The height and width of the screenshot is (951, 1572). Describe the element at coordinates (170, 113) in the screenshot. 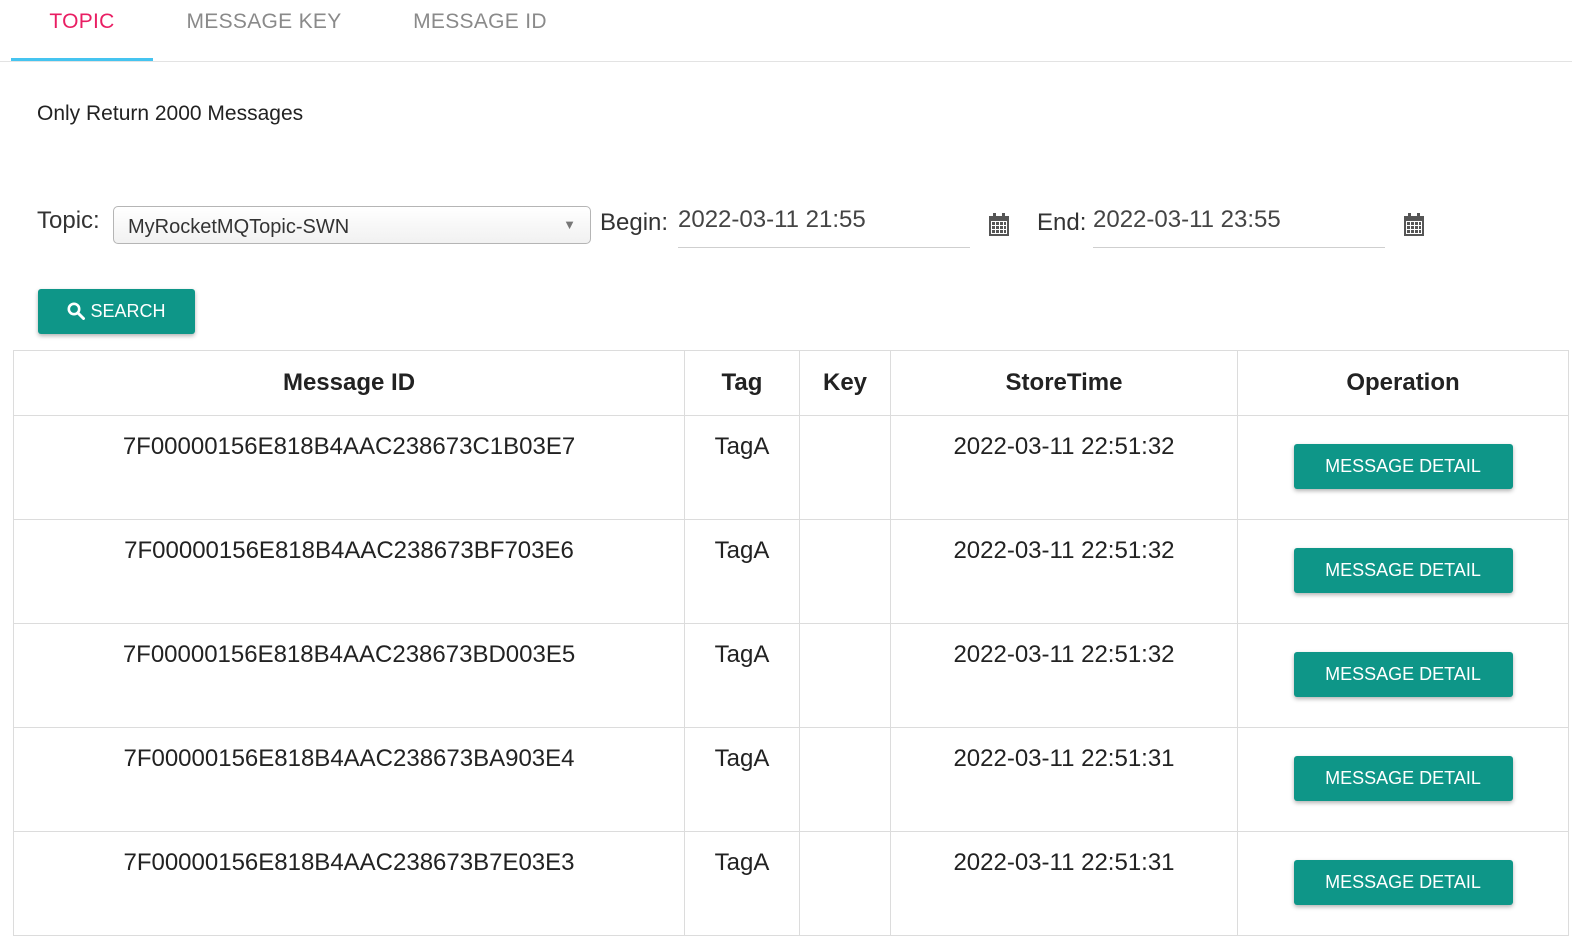

I see `result-limit-notice: Only Return 2000 Messages` at that location.